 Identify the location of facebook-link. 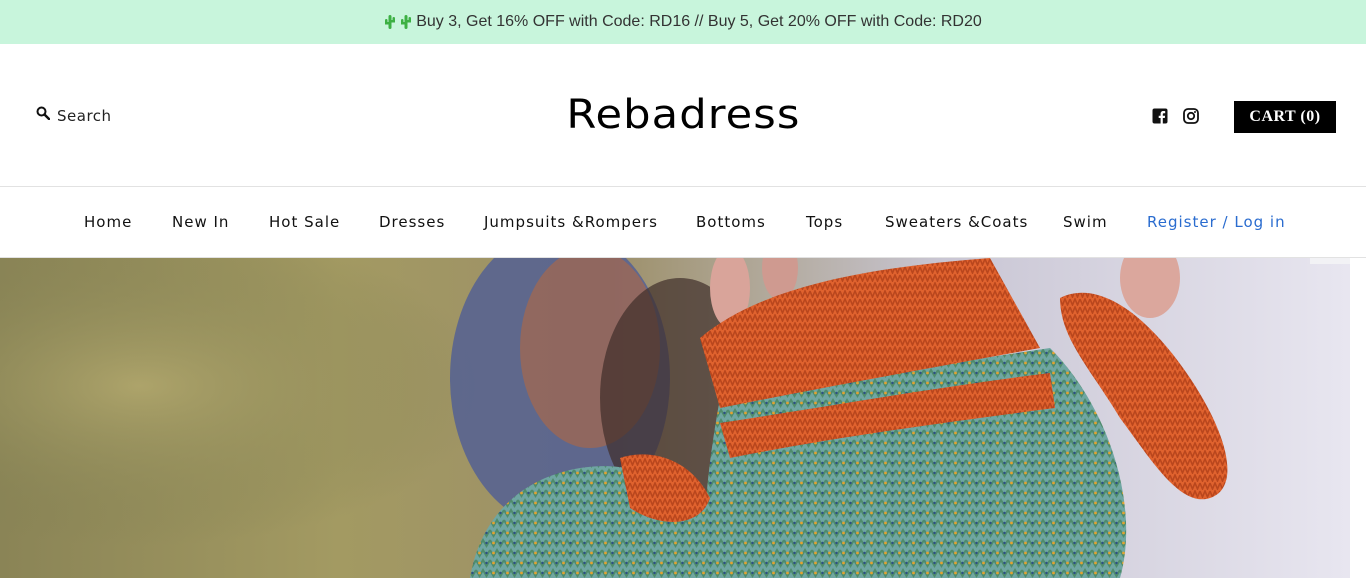
(1160, 116).